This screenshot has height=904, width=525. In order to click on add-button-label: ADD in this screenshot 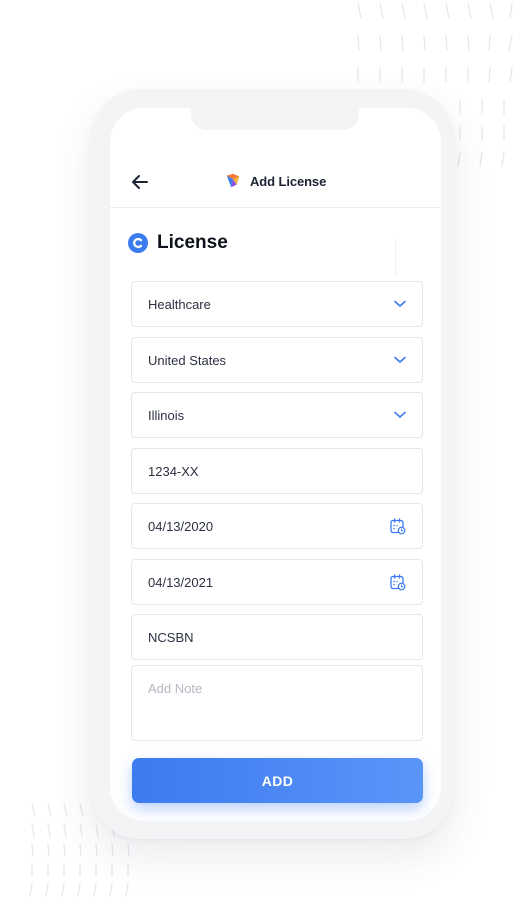, I will do `click(277, 780)`.